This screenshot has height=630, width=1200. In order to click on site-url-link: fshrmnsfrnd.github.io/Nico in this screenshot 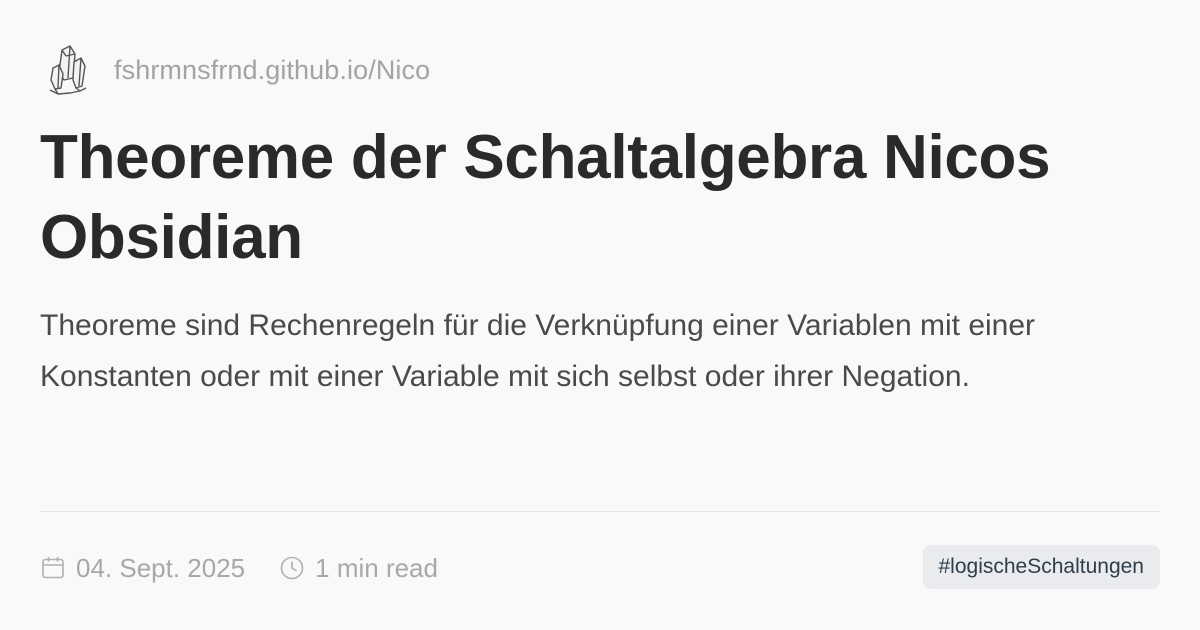, I will do `click(272, 70)`.